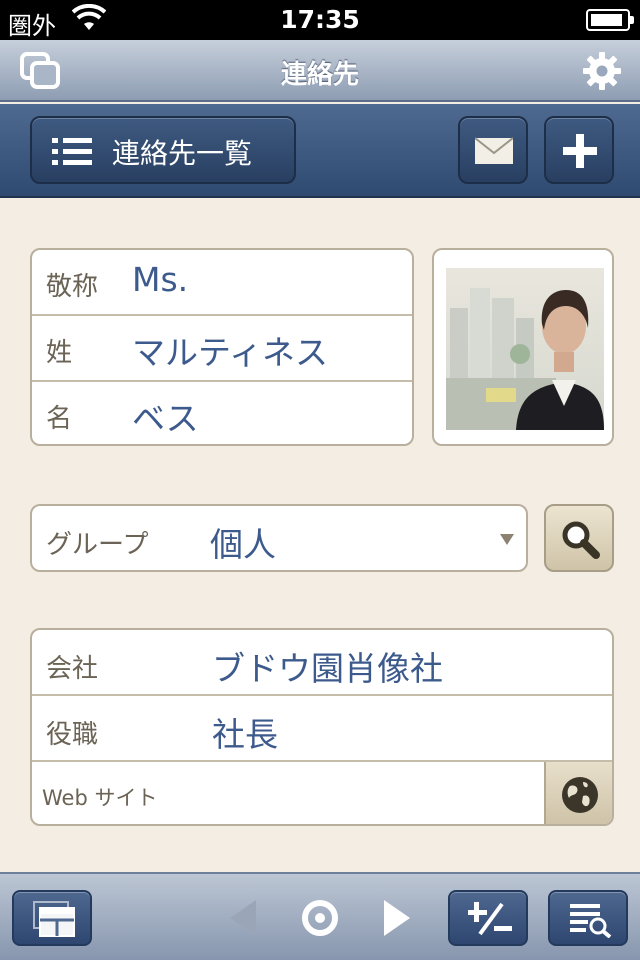 Image resolution: width=640 pixels, height=960 pixels. I want to click on find-button, so click(588, 918).